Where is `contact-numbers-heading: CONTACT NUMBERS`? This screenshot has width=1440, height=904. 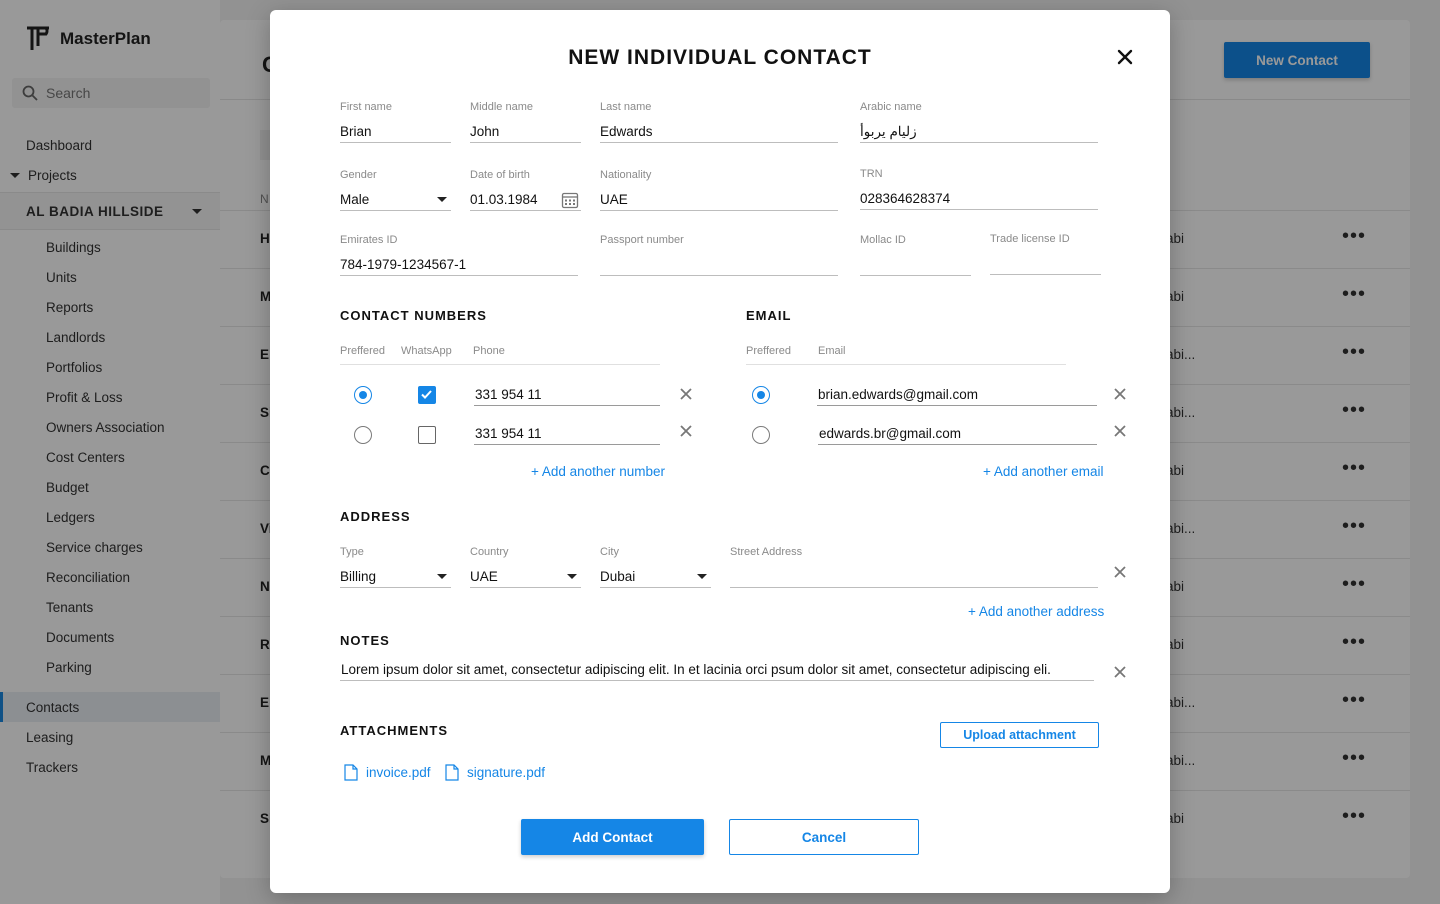 contact-numbers-heading: CONTACT NUMBERS is located at coordinates (413, 315).